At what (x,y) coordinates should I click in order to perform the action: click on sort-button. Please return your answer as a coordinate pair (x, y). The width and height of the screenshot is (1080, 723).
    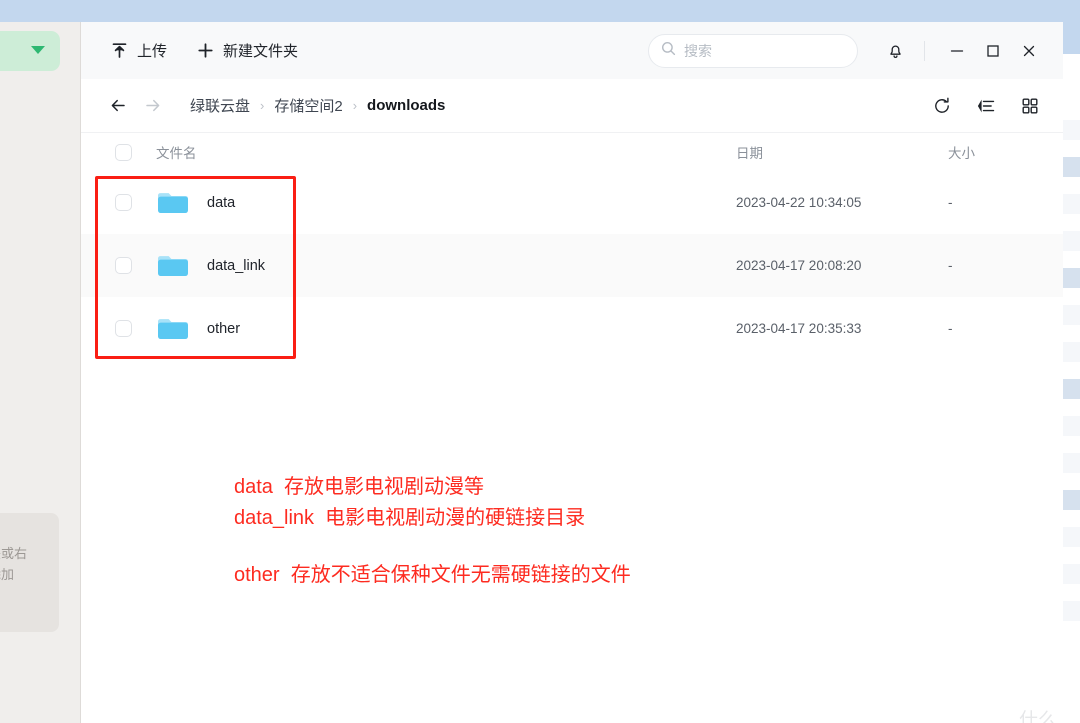
    Looking at the image, I should click on (986, 106).